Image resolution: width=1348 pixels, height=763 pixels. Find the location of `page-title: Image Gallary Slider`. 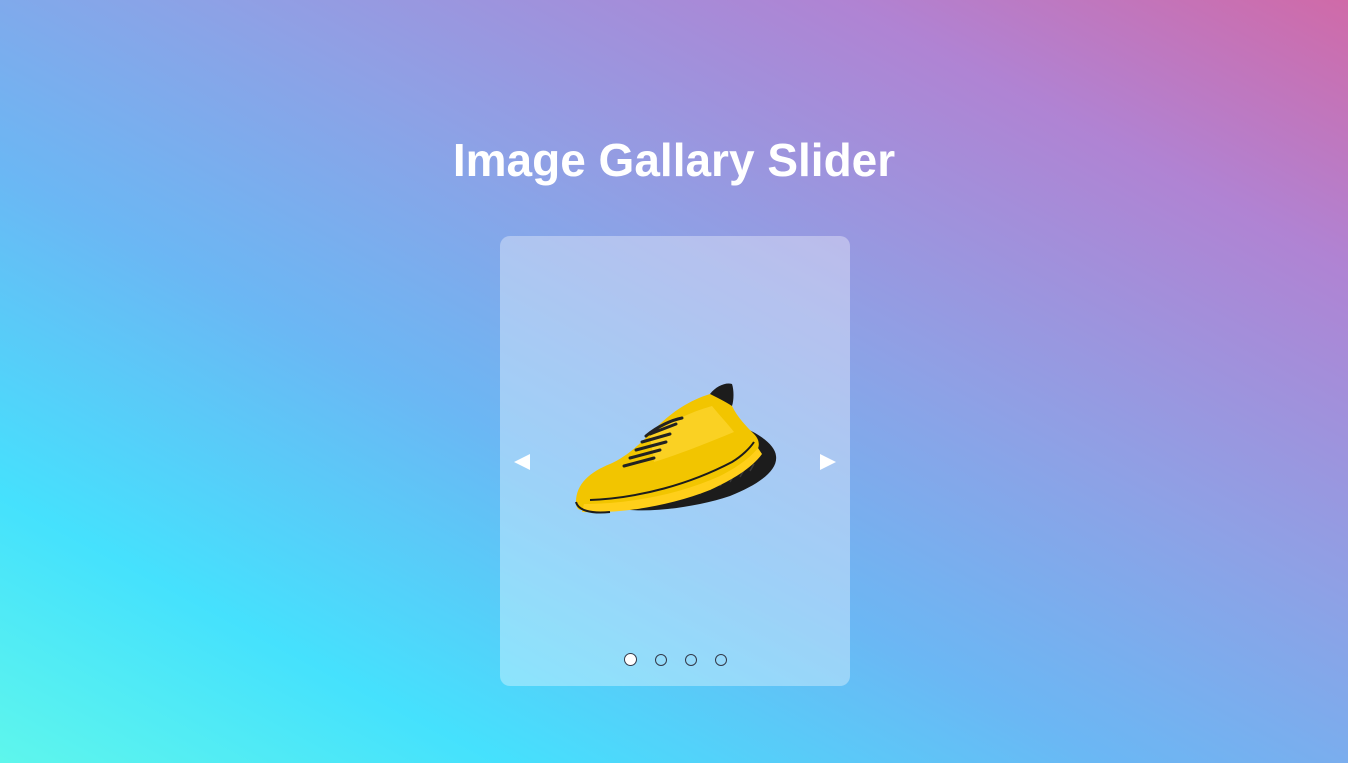

page-title: Image Gallary Slider is located at coordinates (674, 160).